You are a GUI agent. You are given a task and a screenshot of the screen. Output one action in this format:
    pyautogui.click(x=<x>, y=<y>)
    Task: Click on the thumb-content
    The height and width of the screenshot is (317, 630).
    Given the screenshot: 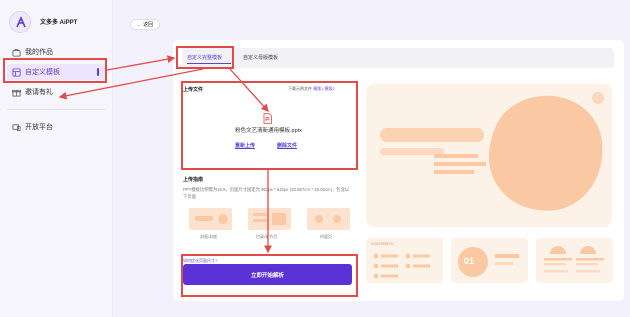 What is the action you would take?
    pyautogui.click(x=328, y=219)
    